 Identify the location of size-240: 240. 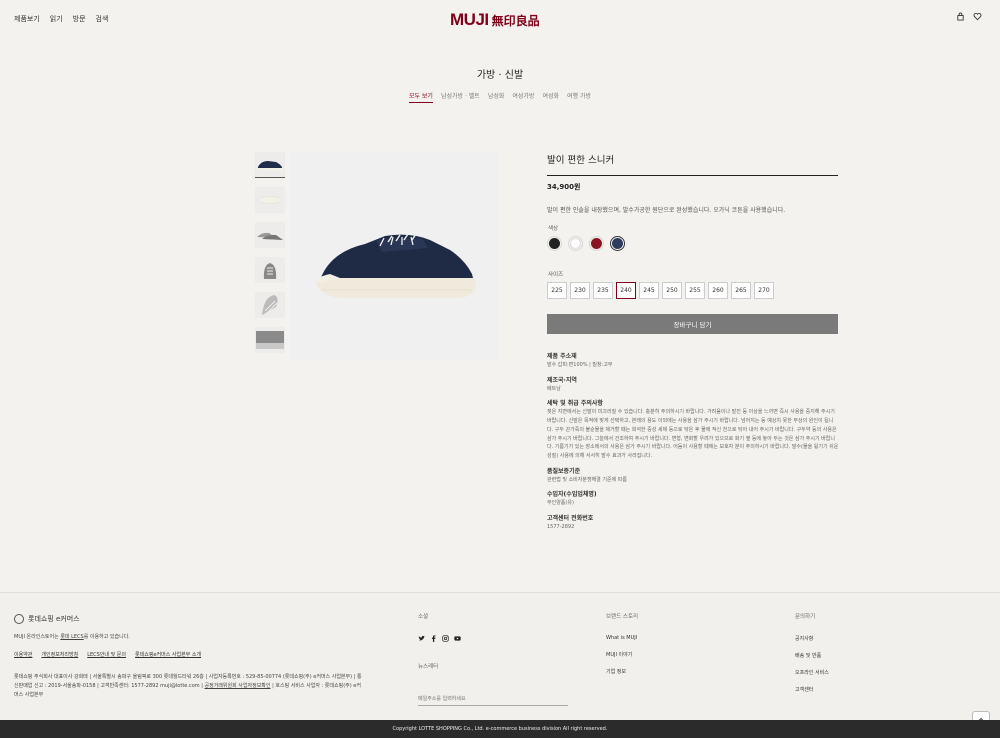
(626, 290).